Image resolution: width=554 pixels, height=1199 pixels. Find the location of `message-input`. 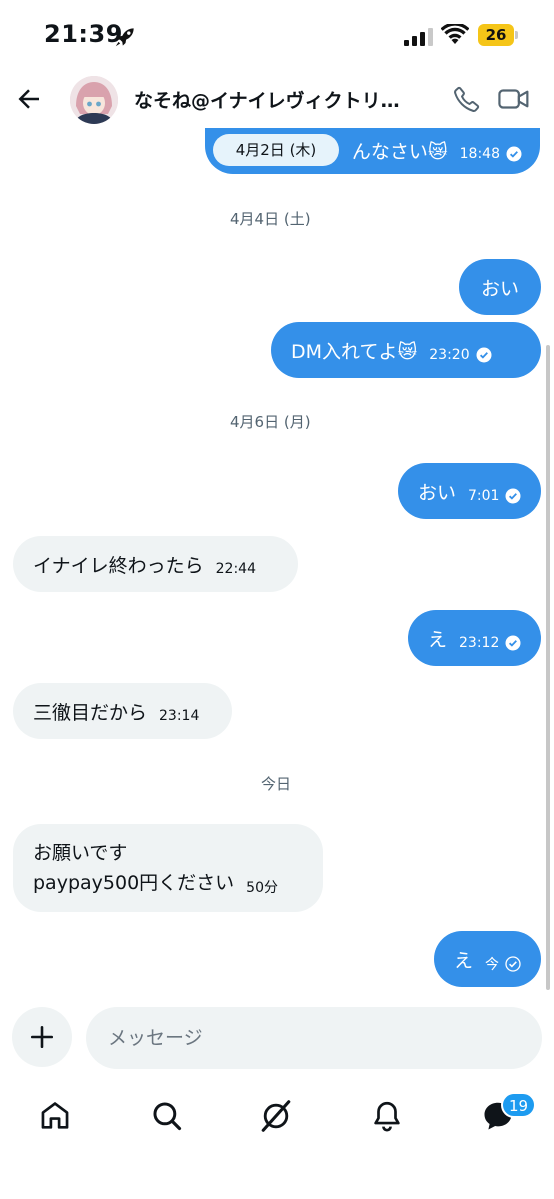

message-input is located at coordinates (314, 1038).